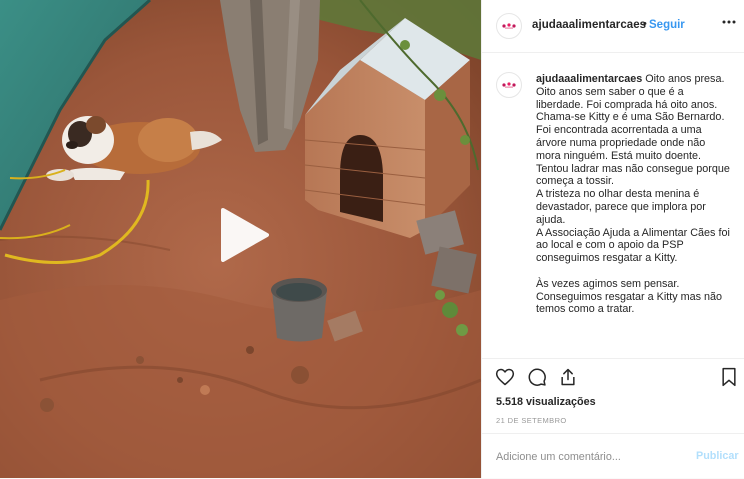 Image resolution: width=744 pixels, height=479 pixels. What do you see at coordinates (729, 22) in the screenshot?
I see `more-options-icon` at bounding box center [729, 22].